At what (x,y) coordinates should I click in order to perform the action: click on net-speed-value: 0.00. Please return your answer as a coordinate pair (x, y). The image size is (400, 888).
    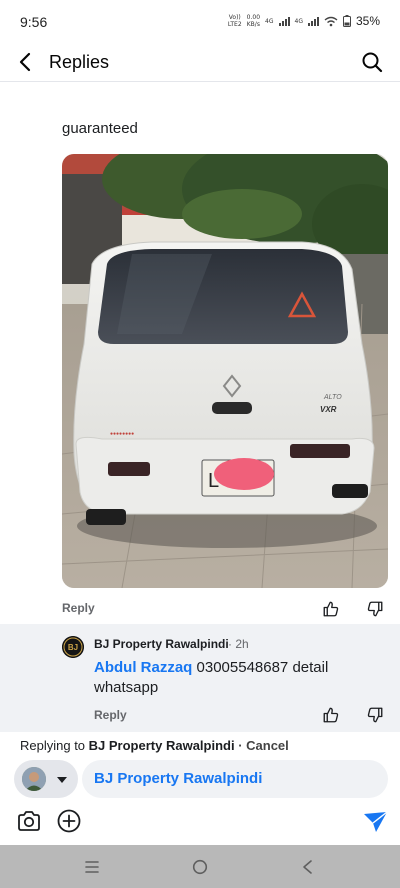
    Looking at the image, I should click on (253, 17).